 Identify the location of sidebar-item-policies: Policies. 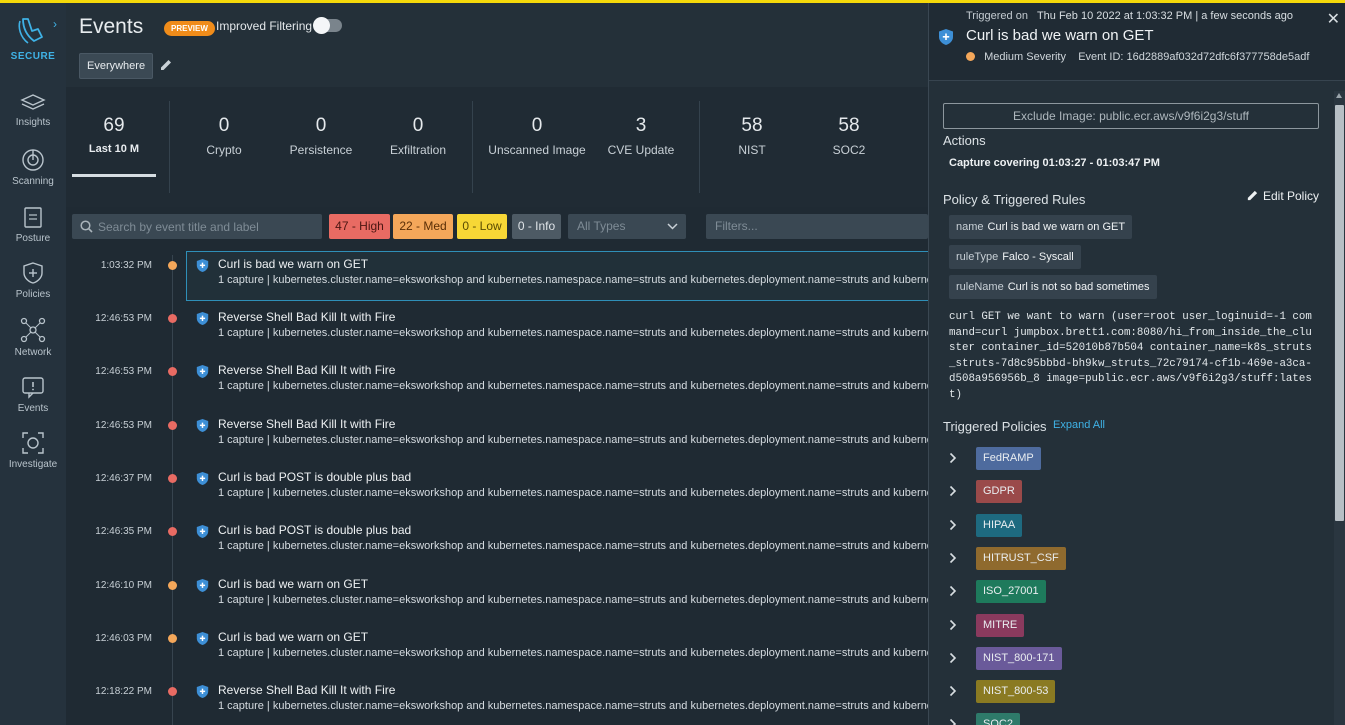
(33, 280).